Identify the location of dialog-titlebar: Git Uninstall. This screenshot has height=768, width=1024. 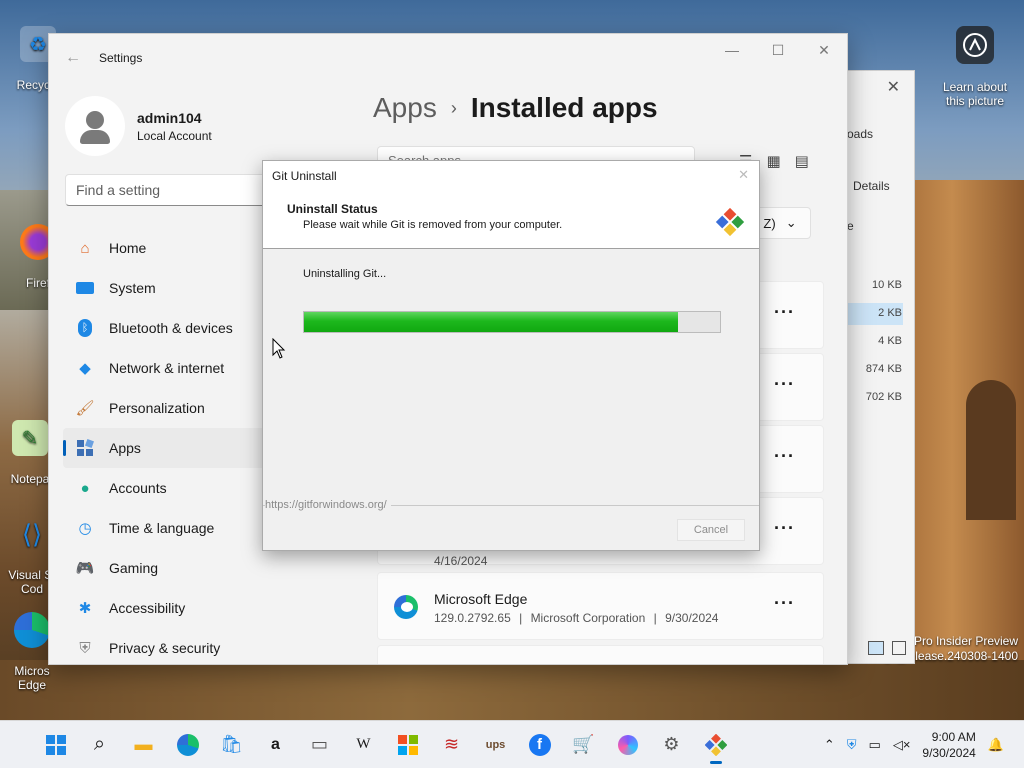
(511, 176).